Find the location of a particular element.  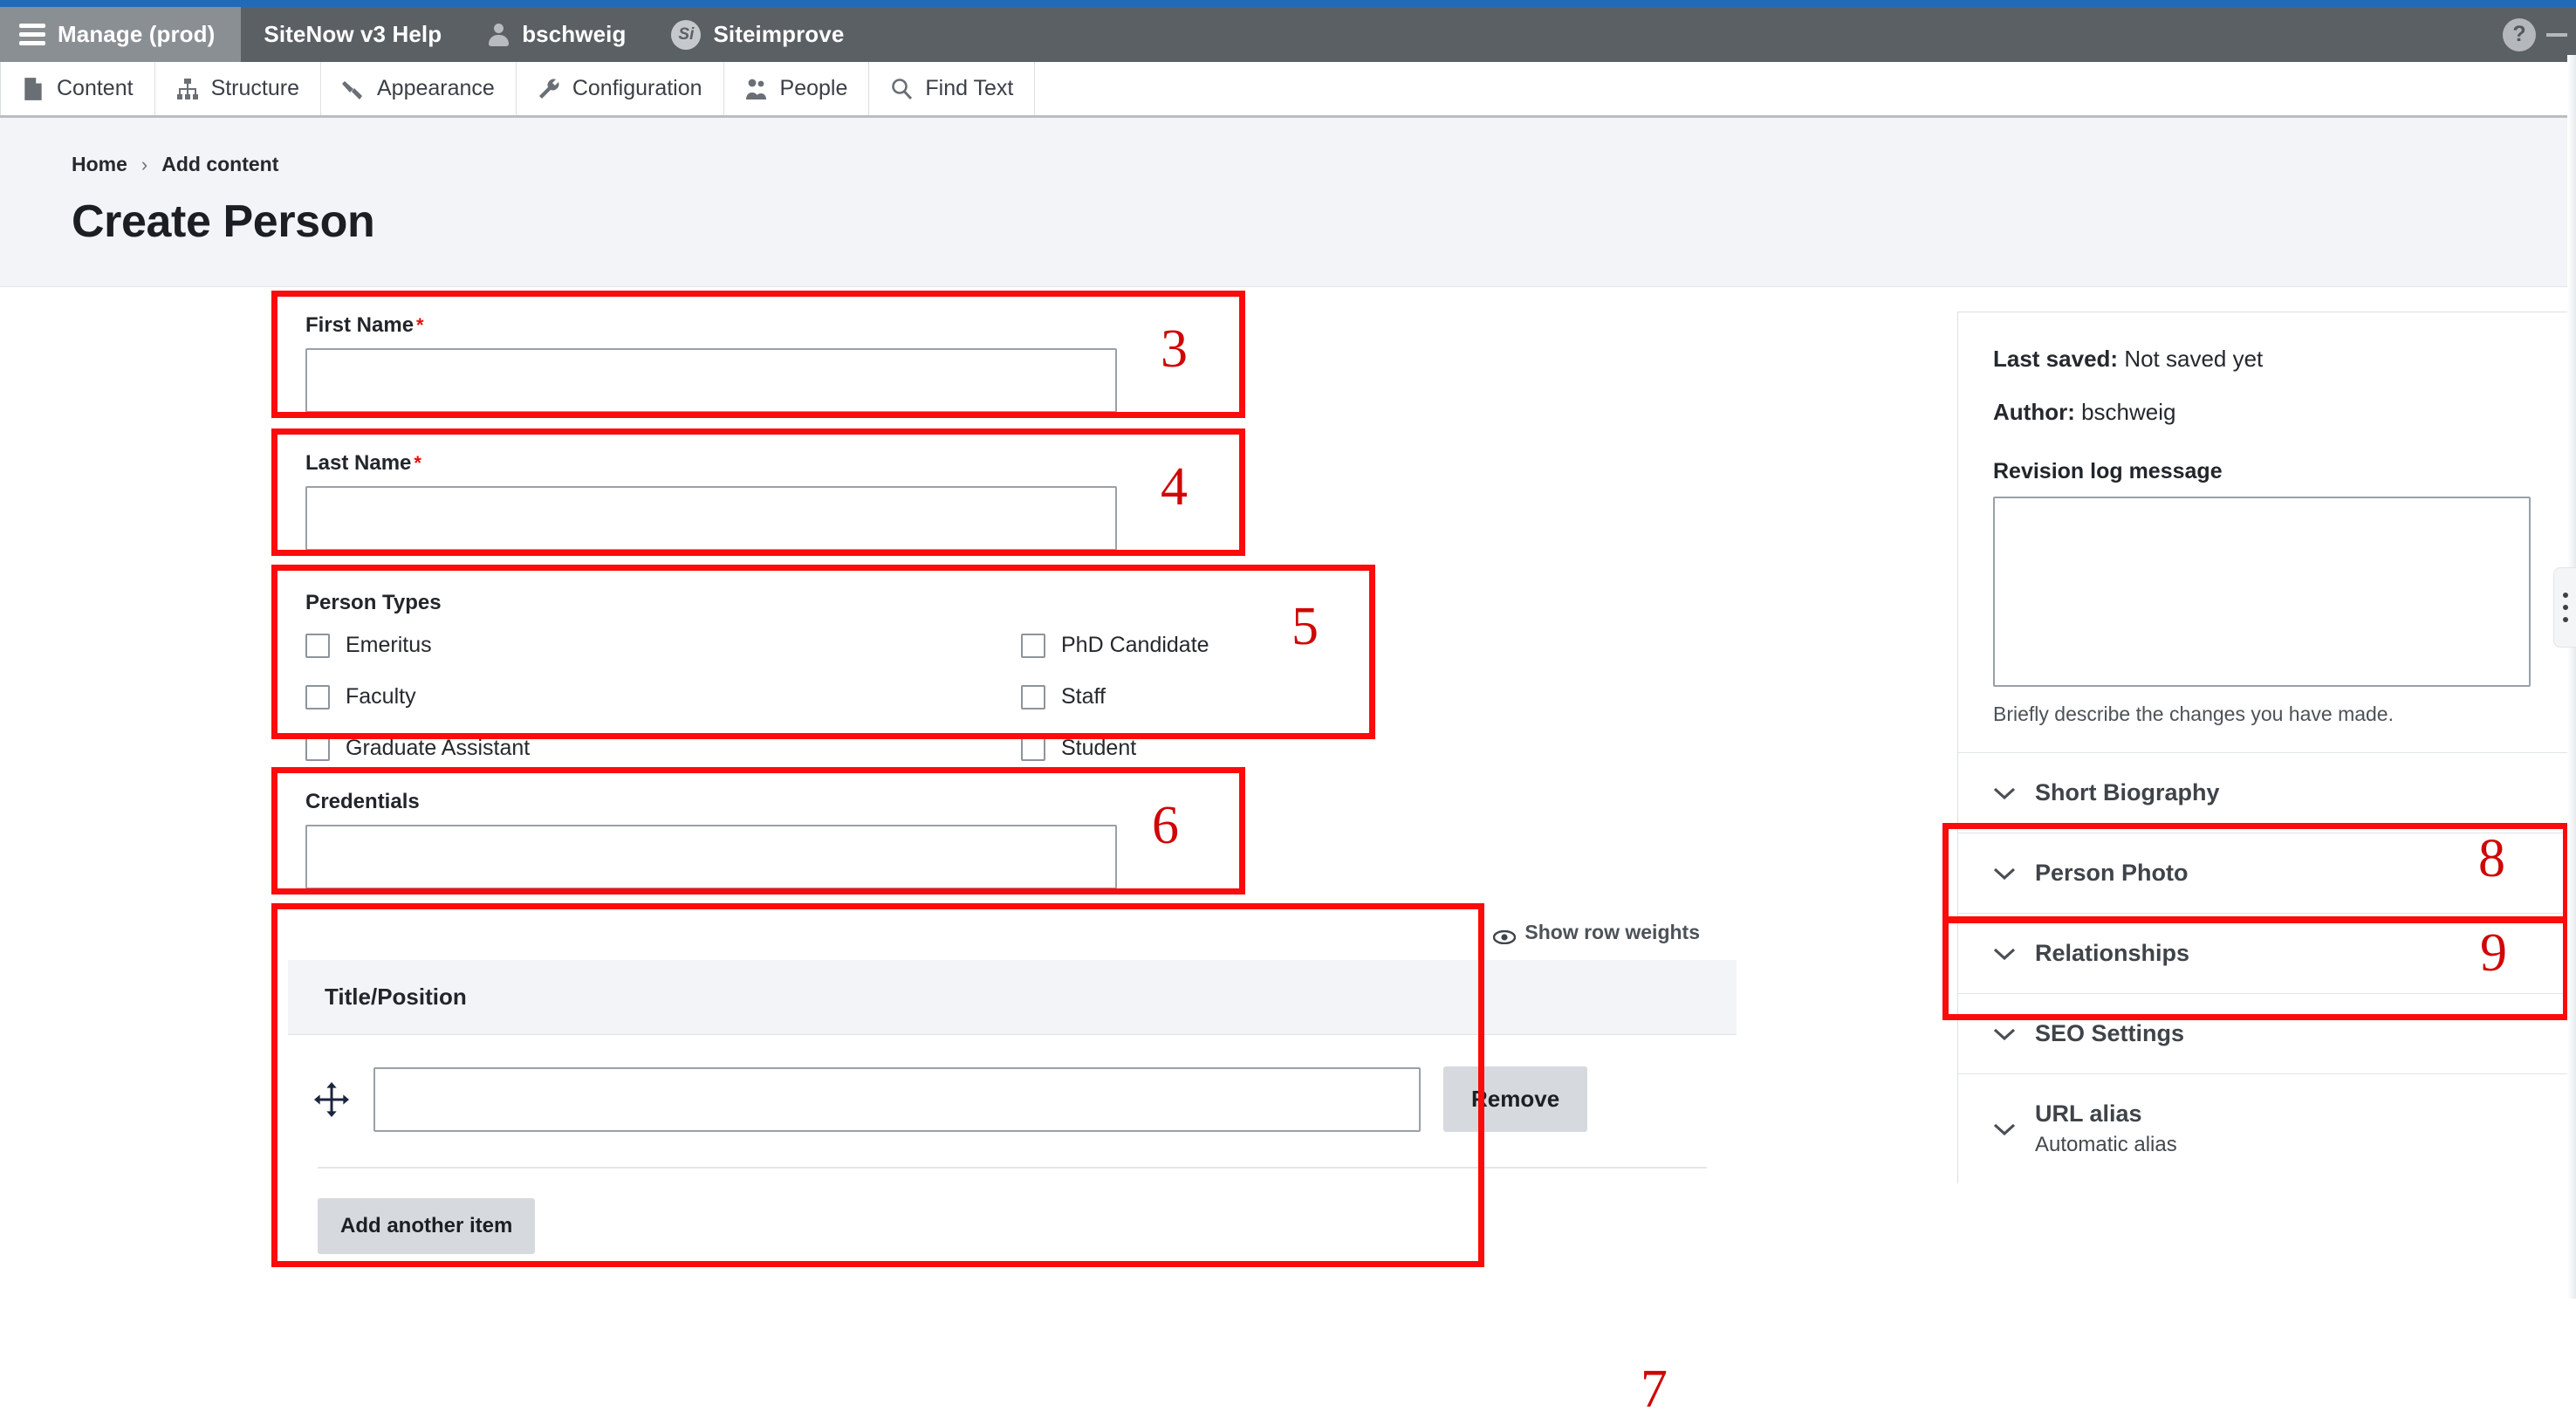

drag-handle-icon is located at coordinates (331, 1099).